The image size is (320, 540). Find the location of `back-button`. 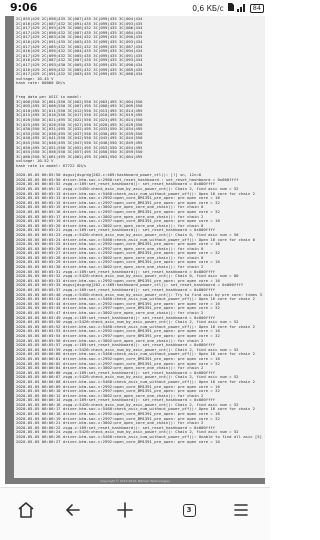

back-button is located at coordinates (73, 510).